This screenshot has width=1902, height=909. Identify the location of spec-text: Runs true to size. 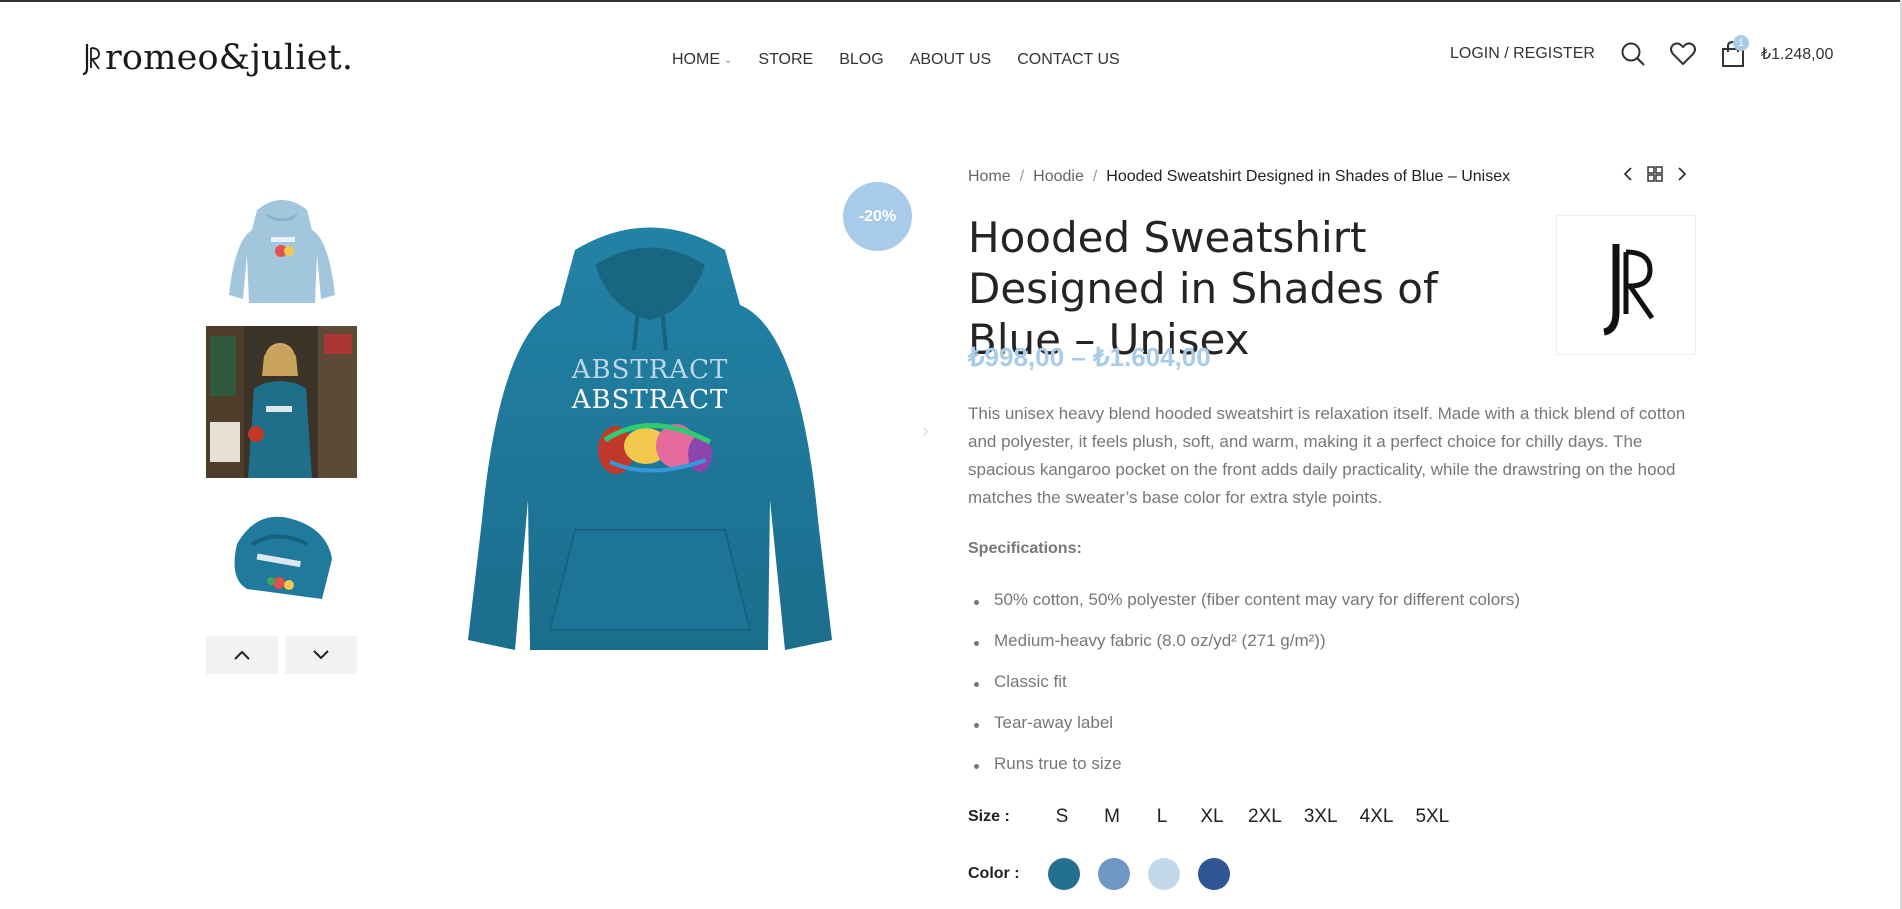
(1058, 763).